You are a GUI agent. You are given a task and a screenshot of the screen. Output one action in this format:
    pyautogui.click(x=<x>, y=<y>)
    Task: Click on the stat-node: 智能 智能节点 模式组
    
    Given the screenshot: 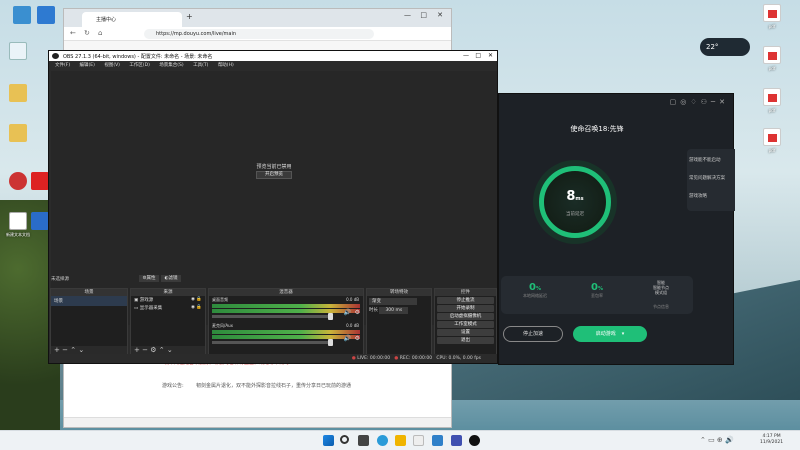 What is the action you would take?
    pyautogui.click(x=661, y=287)
    